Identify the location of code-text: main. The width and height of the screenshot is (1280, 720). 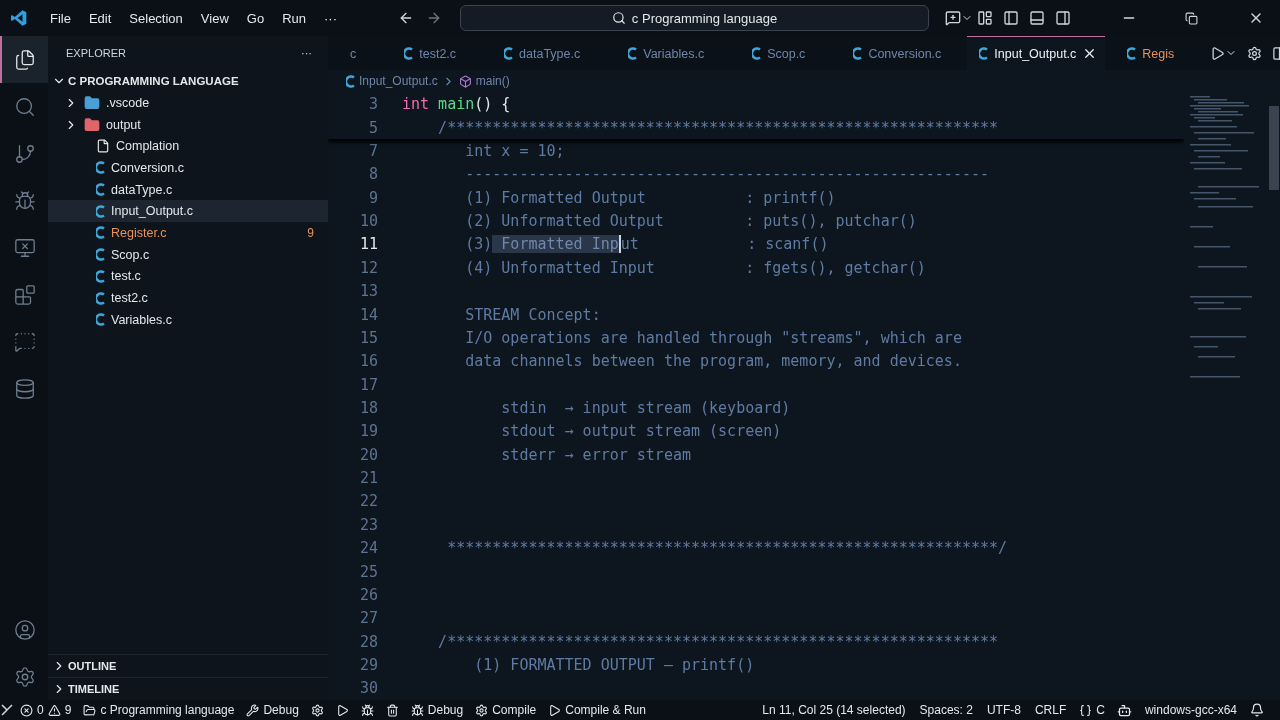
(456, 103).